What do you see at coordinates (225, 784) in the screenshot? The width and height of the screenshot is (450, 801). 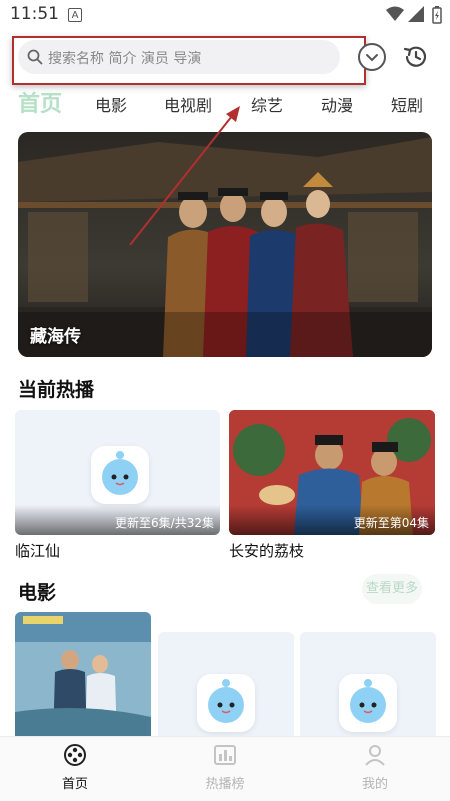 I see `nav-chart-label: 热播榜` at bounding box center [225, 784].